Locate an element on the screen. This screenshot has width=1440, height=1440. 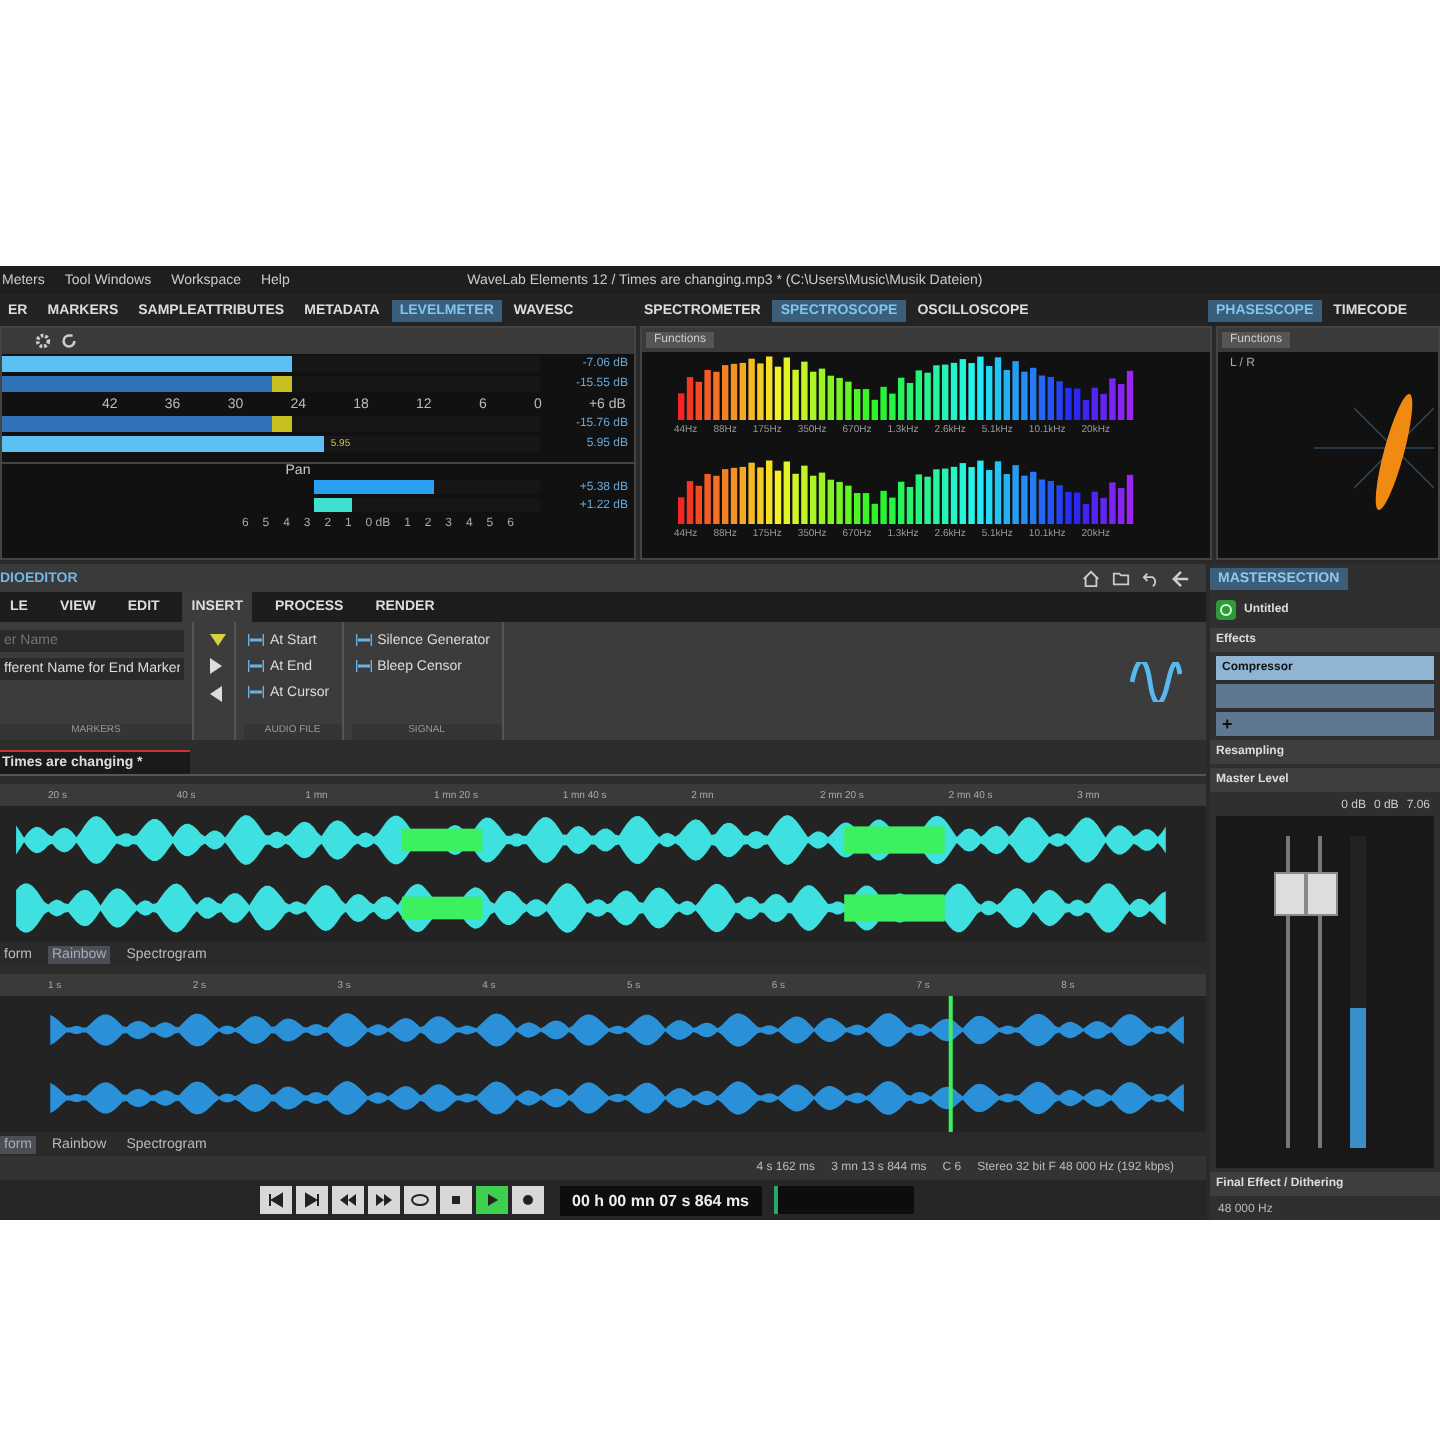
record-button is located at coordinates (528, 1200).